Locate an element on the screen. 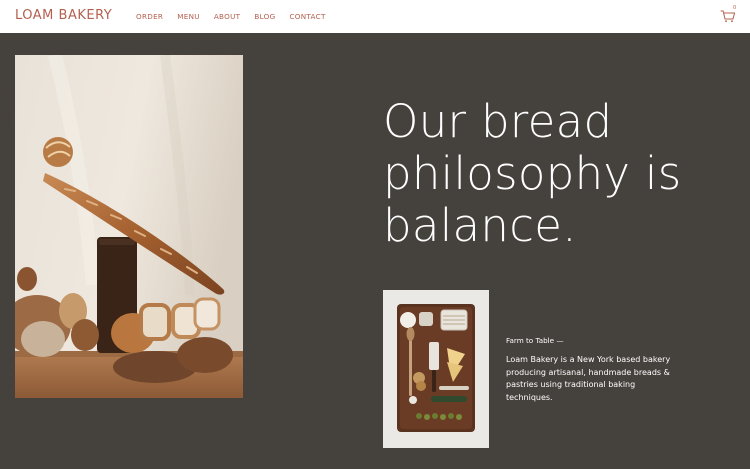  nav-menu: MENU is located at coordinates (188, 16).